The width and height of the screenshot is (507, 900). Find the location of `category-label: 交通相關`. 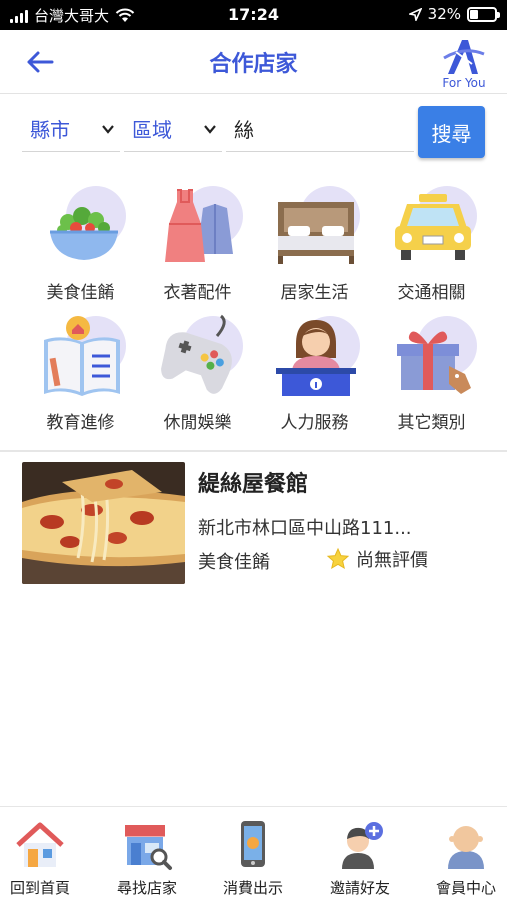

category-label: 交通相關 is located at coordinates (431, 293).